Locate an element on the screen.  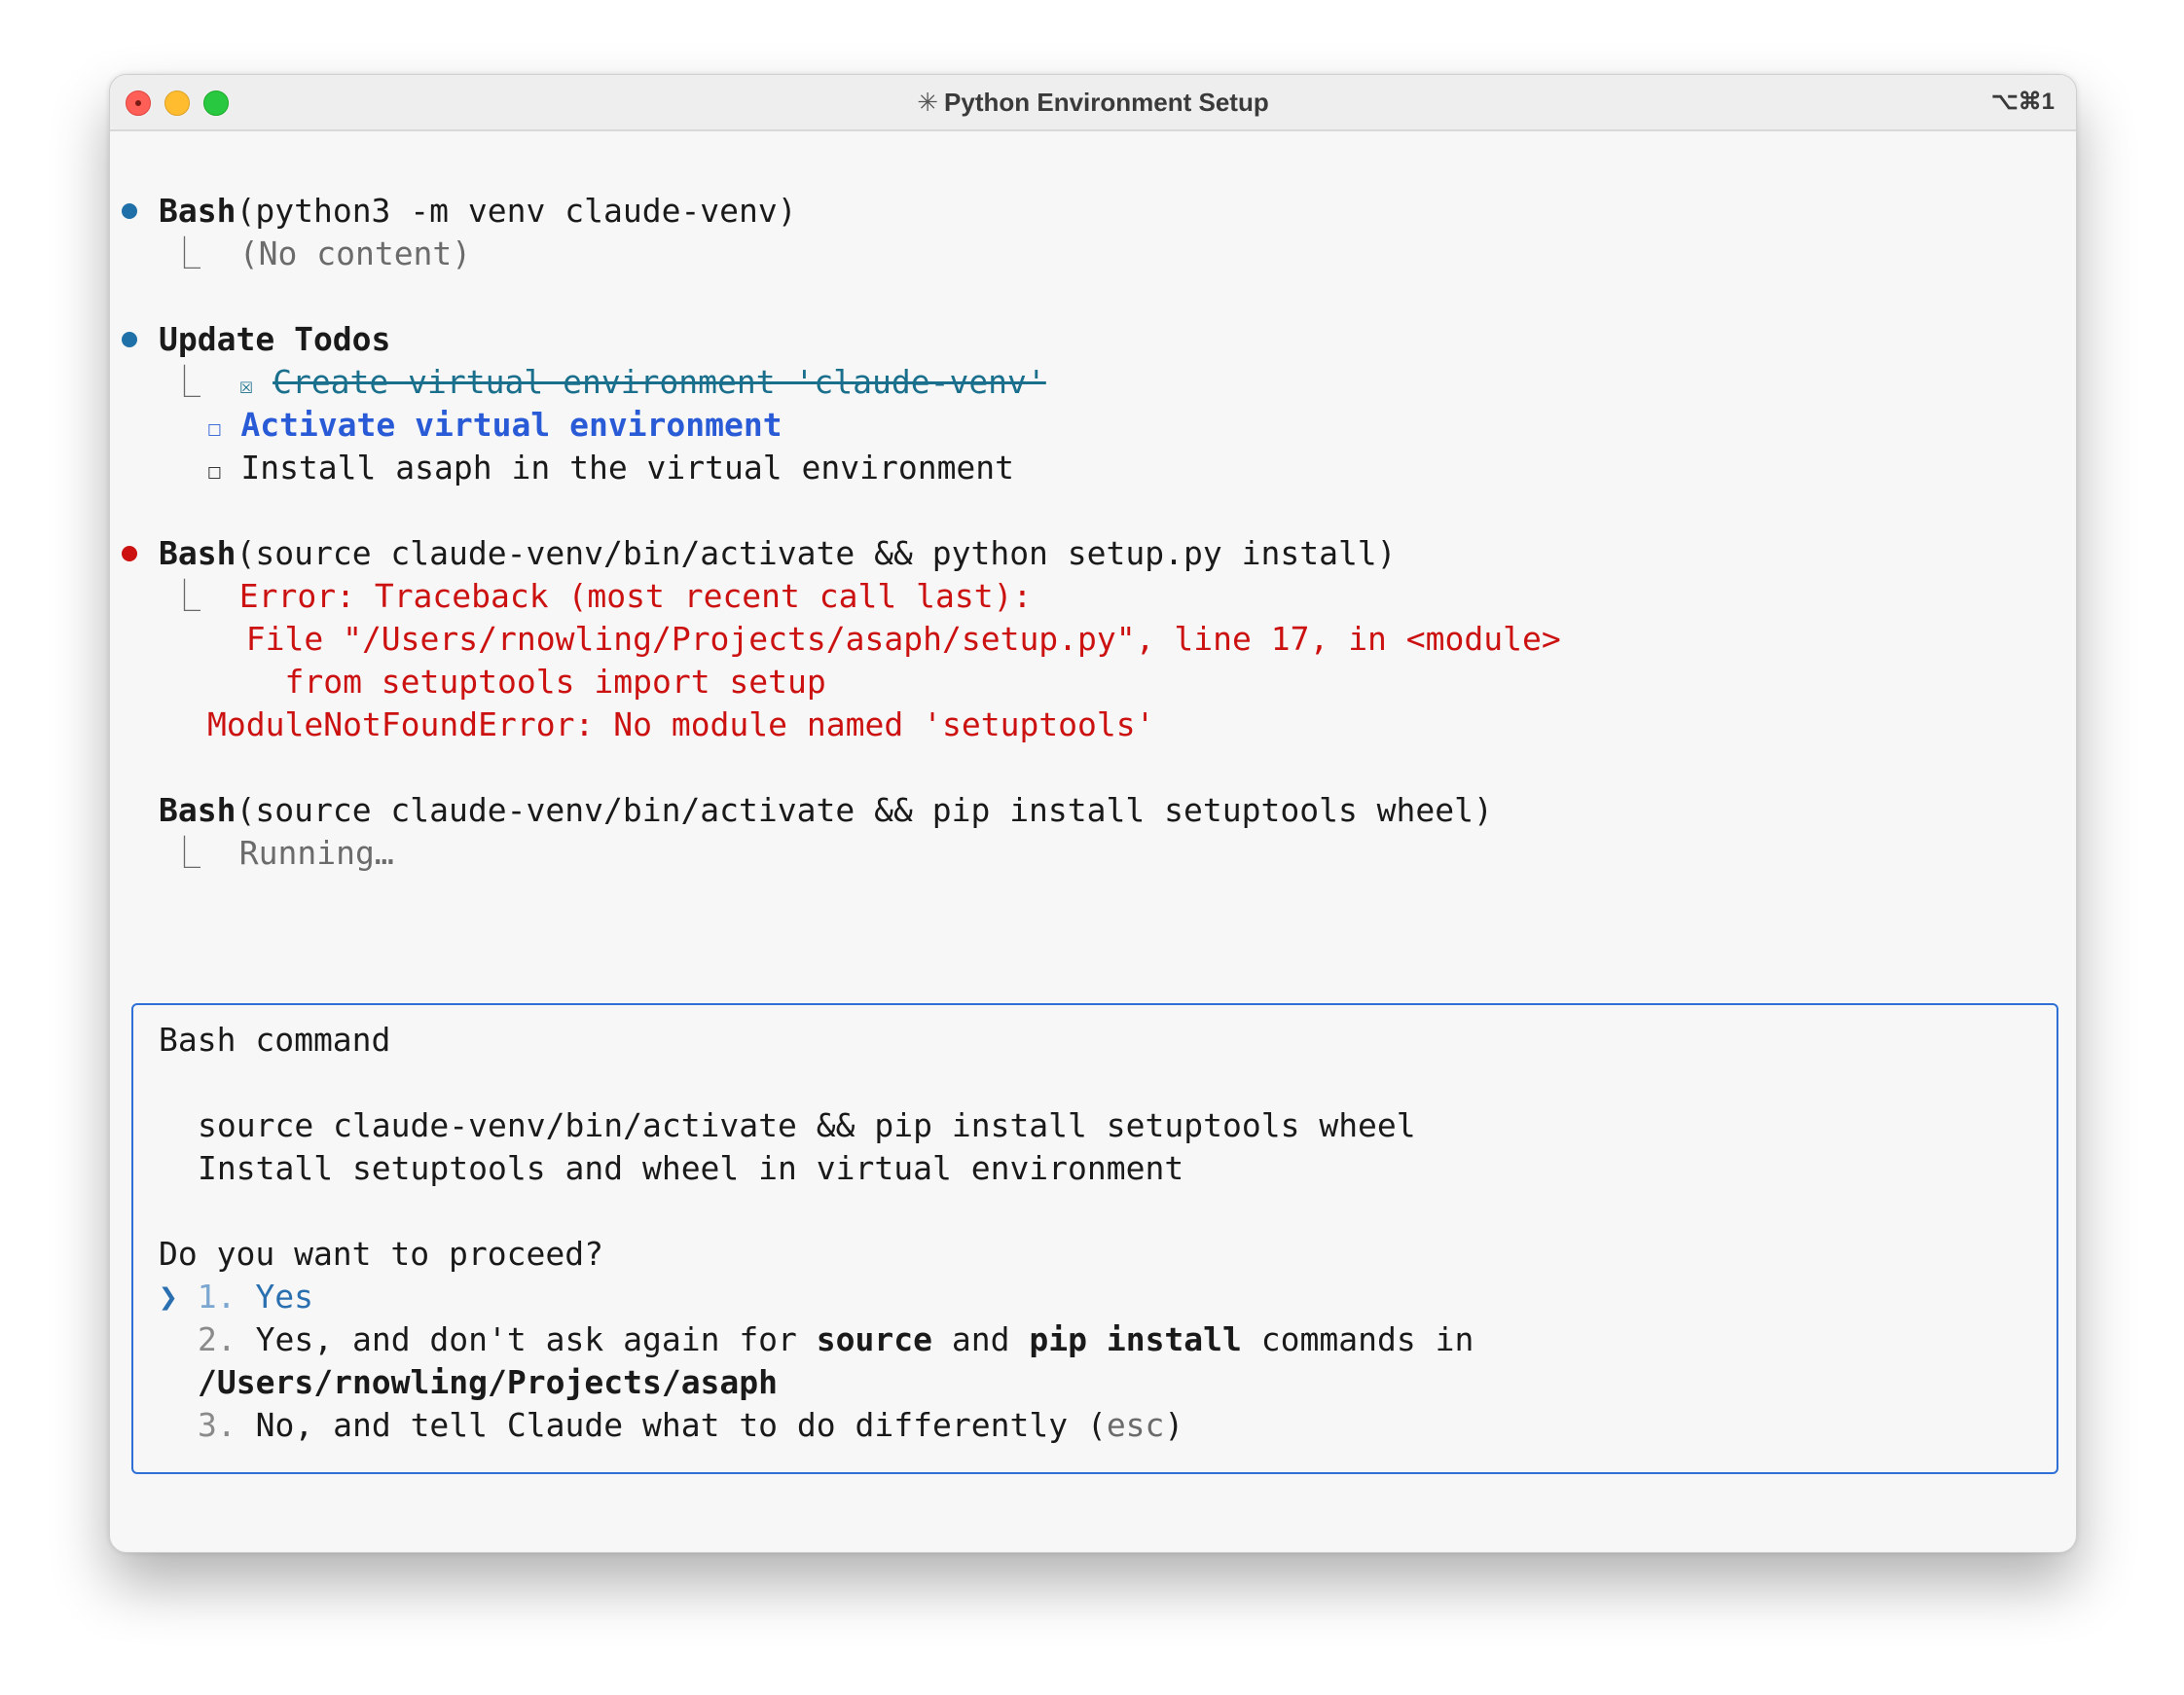
dialog-title: Bash command is located at coordinates (275, 1040).